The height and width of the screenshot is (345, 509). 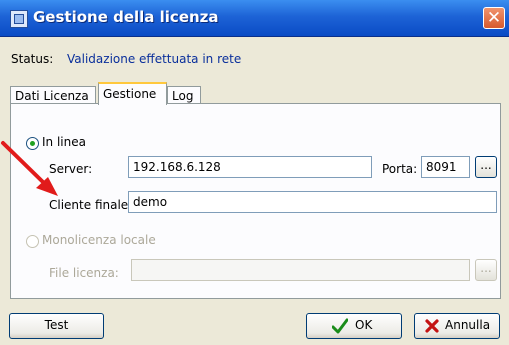 What do you see at coordinates (312, 202) in the screenshot?
I see `cliente-finale-input: demo` at bounding box center [312, 202].